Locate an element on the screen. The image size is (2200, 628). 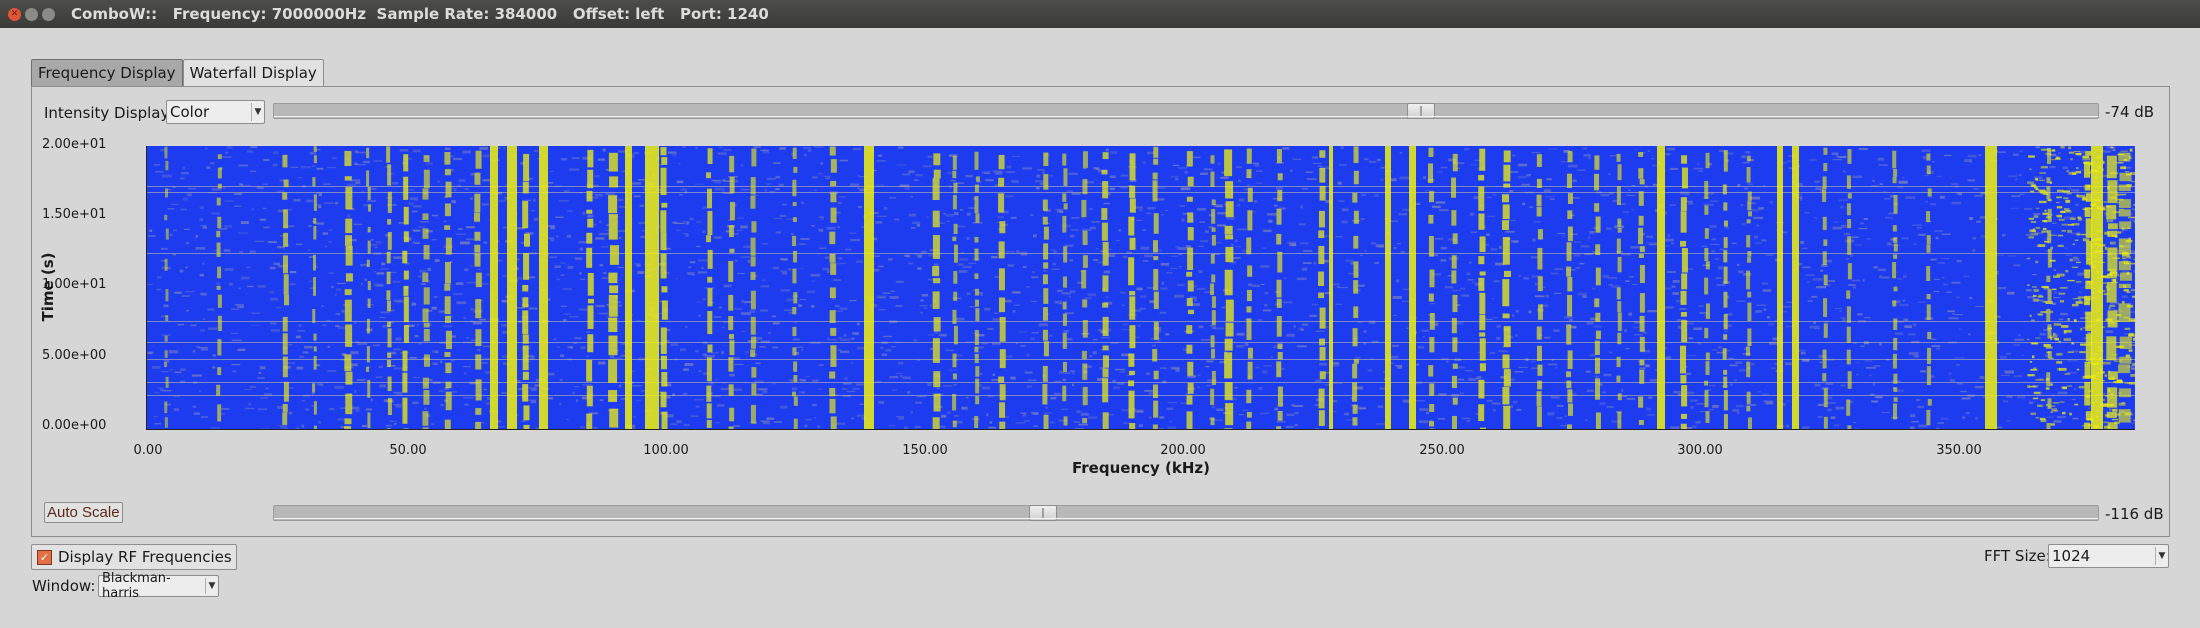
intensity-display-value: Color is located at coordinates (190, 112).